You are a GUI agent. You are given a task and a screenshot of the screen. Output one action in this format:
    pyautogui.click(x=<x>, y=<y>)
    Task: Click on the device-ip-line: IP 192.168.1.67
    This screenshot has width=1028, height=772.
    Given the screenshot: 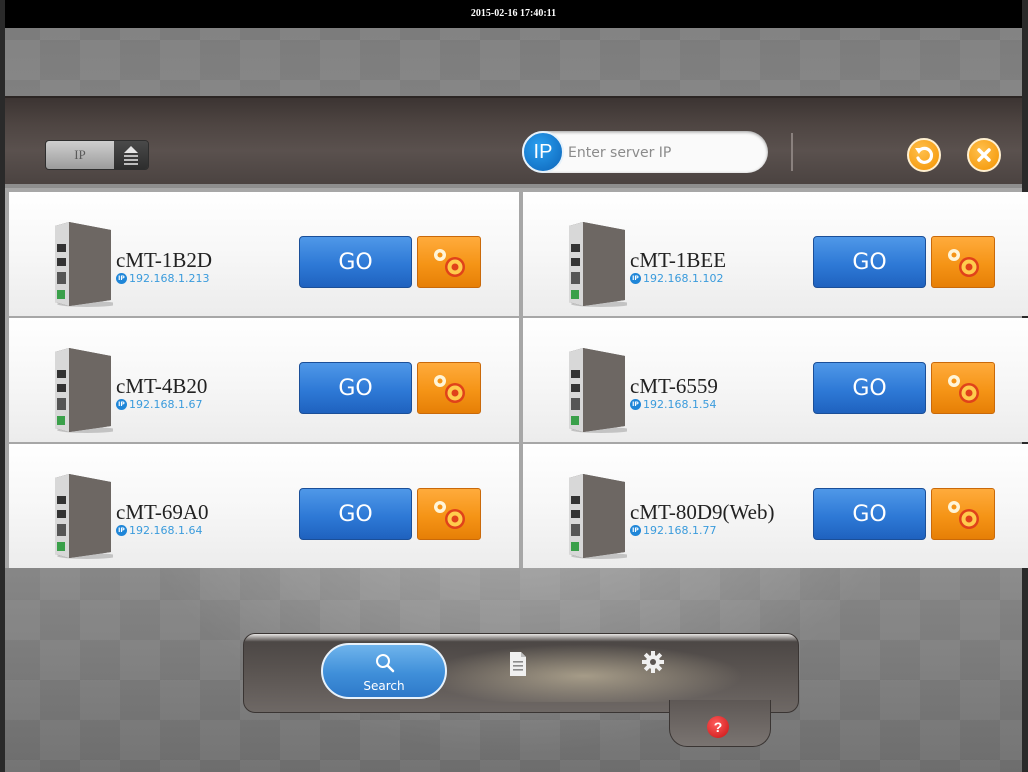 What is the action you would take?
    pyautogui.click(x=159, y=404)
    